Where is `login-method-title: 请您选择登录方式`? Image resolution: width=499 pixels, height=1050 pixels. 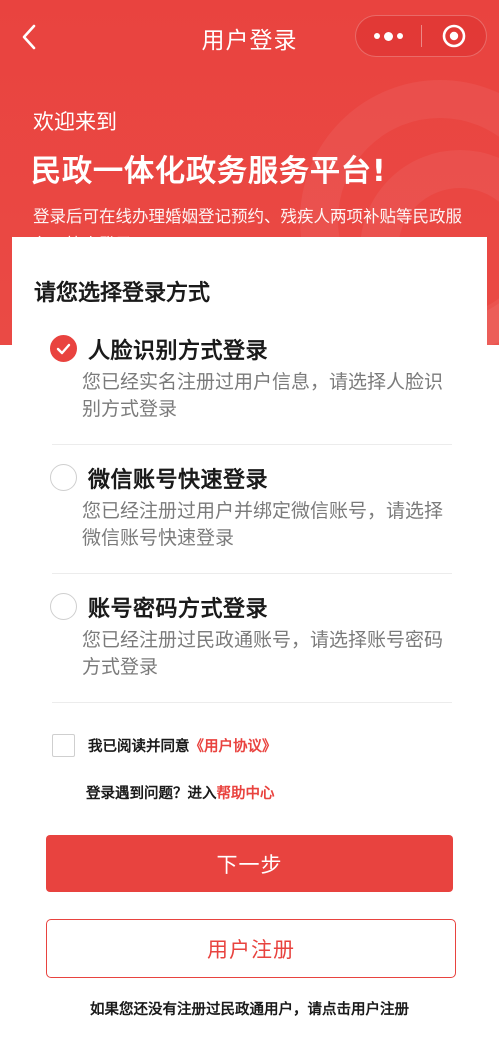 login-method-title: 请您选择登录方式 is located at coordinates (122, 293).